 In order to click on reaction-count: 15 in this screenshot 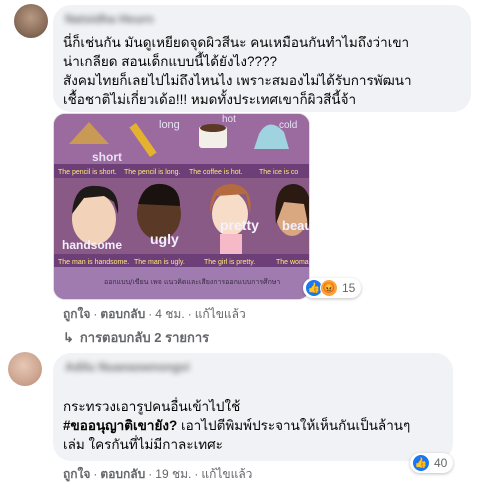, I will do `click(349, 288)`.